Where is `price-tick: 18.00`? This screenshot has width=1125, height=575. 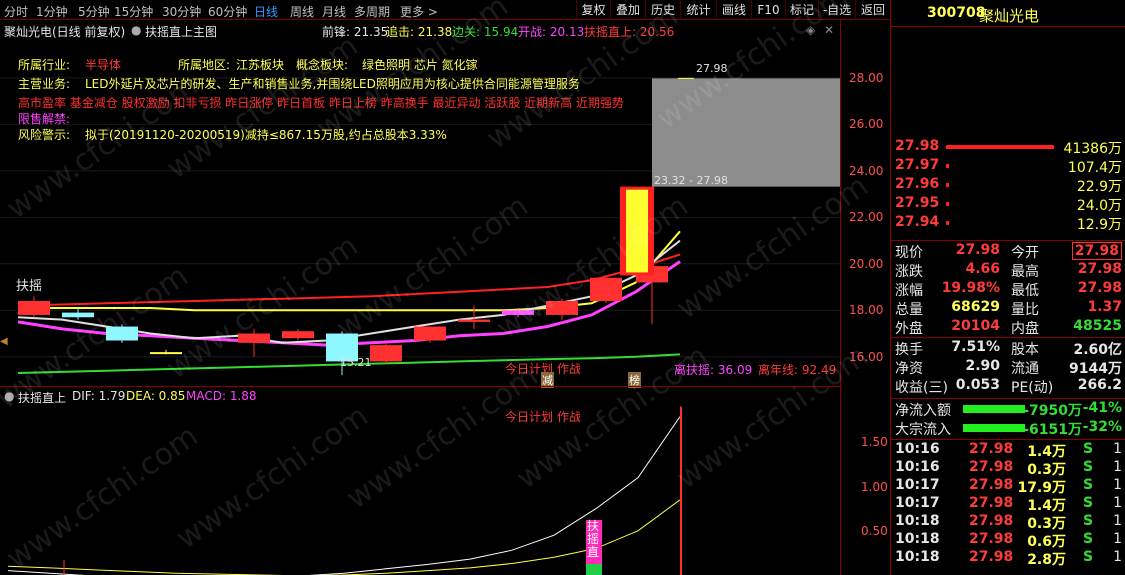 price-tick: 18.00 is located at coordinates (866, 310).